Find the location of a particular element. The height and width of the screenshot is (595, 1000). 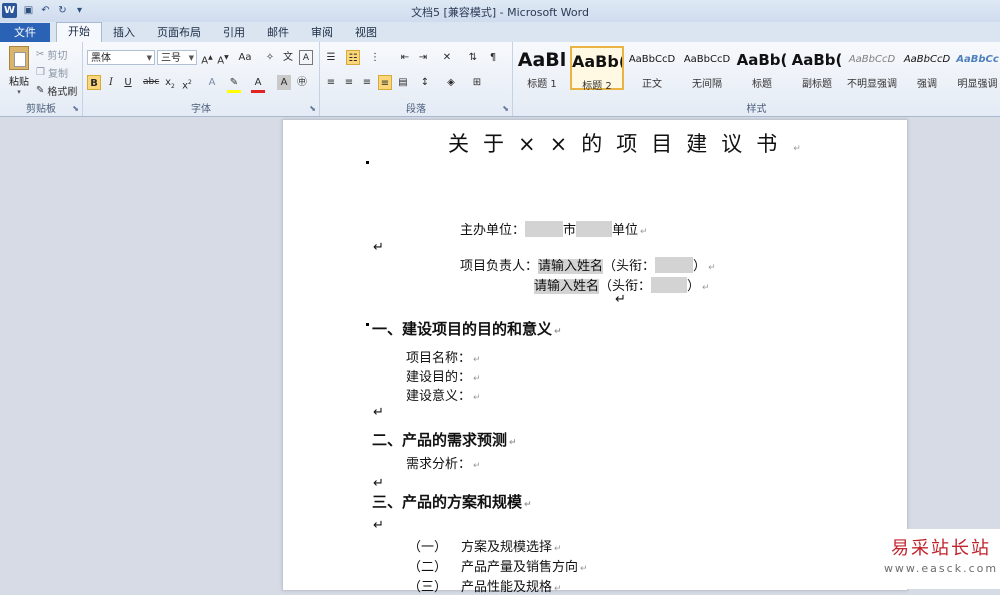

distributed-icon: ▤ is located at coordinates (403, 82).